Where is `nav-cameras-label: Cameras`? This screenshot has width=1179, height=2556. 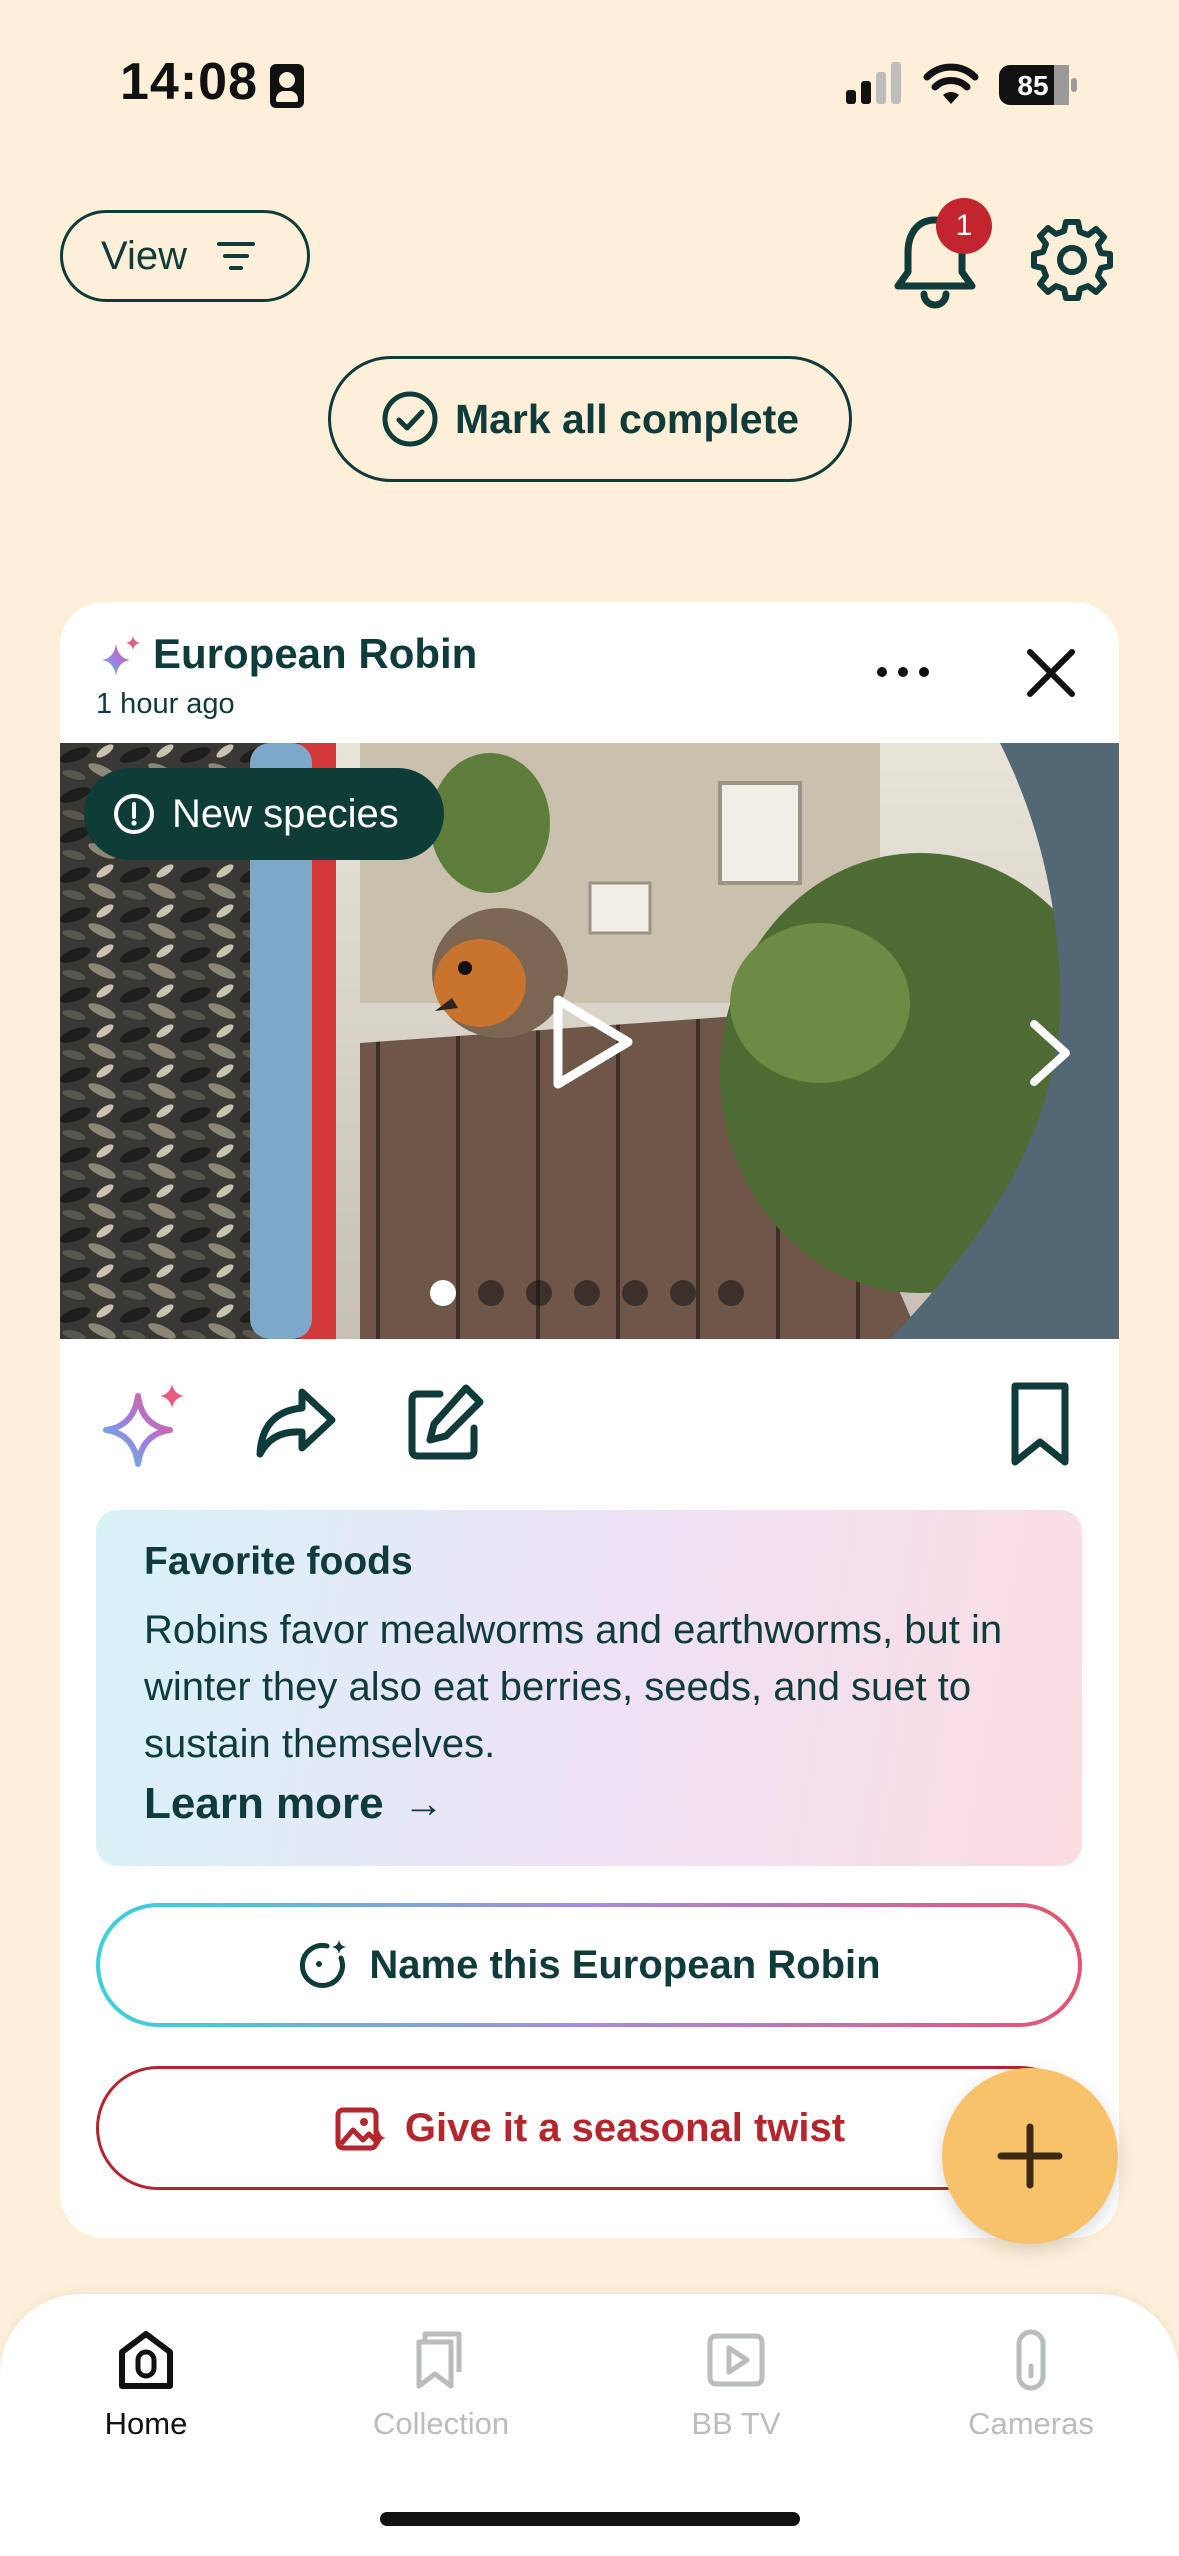
nav-cameras-label: Cameras is located at coordinates (1031, 2423).